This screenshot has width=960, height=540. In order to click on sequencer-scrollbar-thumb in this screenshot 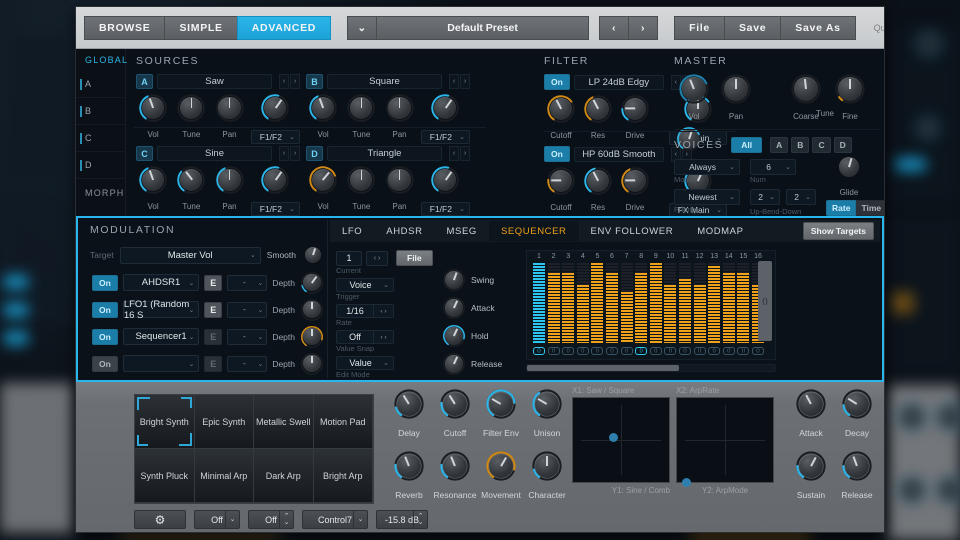, I will do `click(603, 368)`.